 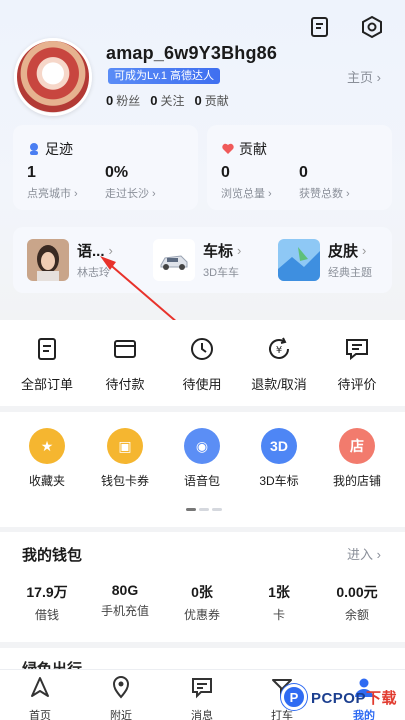 What do you see at coordinates (123, 100) in the screenshot?
I see `stat-fans: 0 粉丝` at bounding box center [123, 100].